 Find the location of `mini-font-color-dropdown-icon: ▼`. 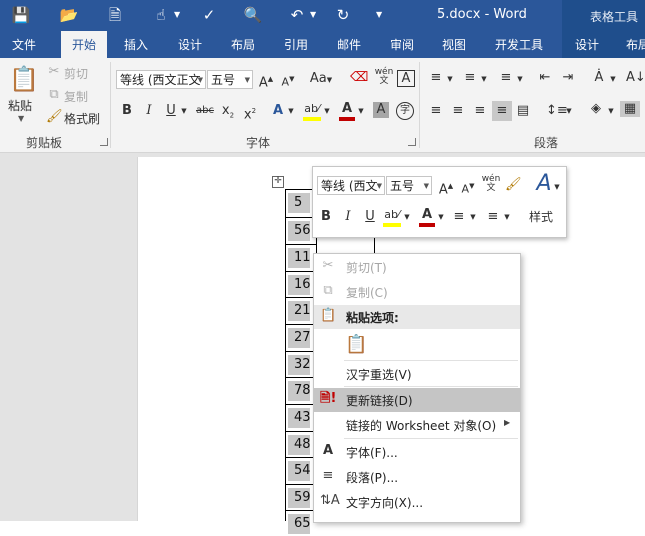

mini-font-color-dropdown-icon: ▼ is located at coordinates (441, 217).